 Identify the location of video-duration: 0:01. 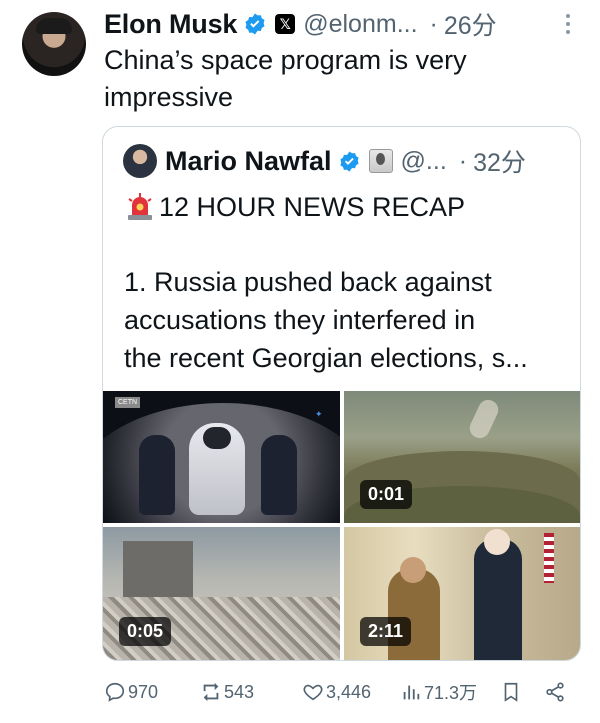
(386, 494).